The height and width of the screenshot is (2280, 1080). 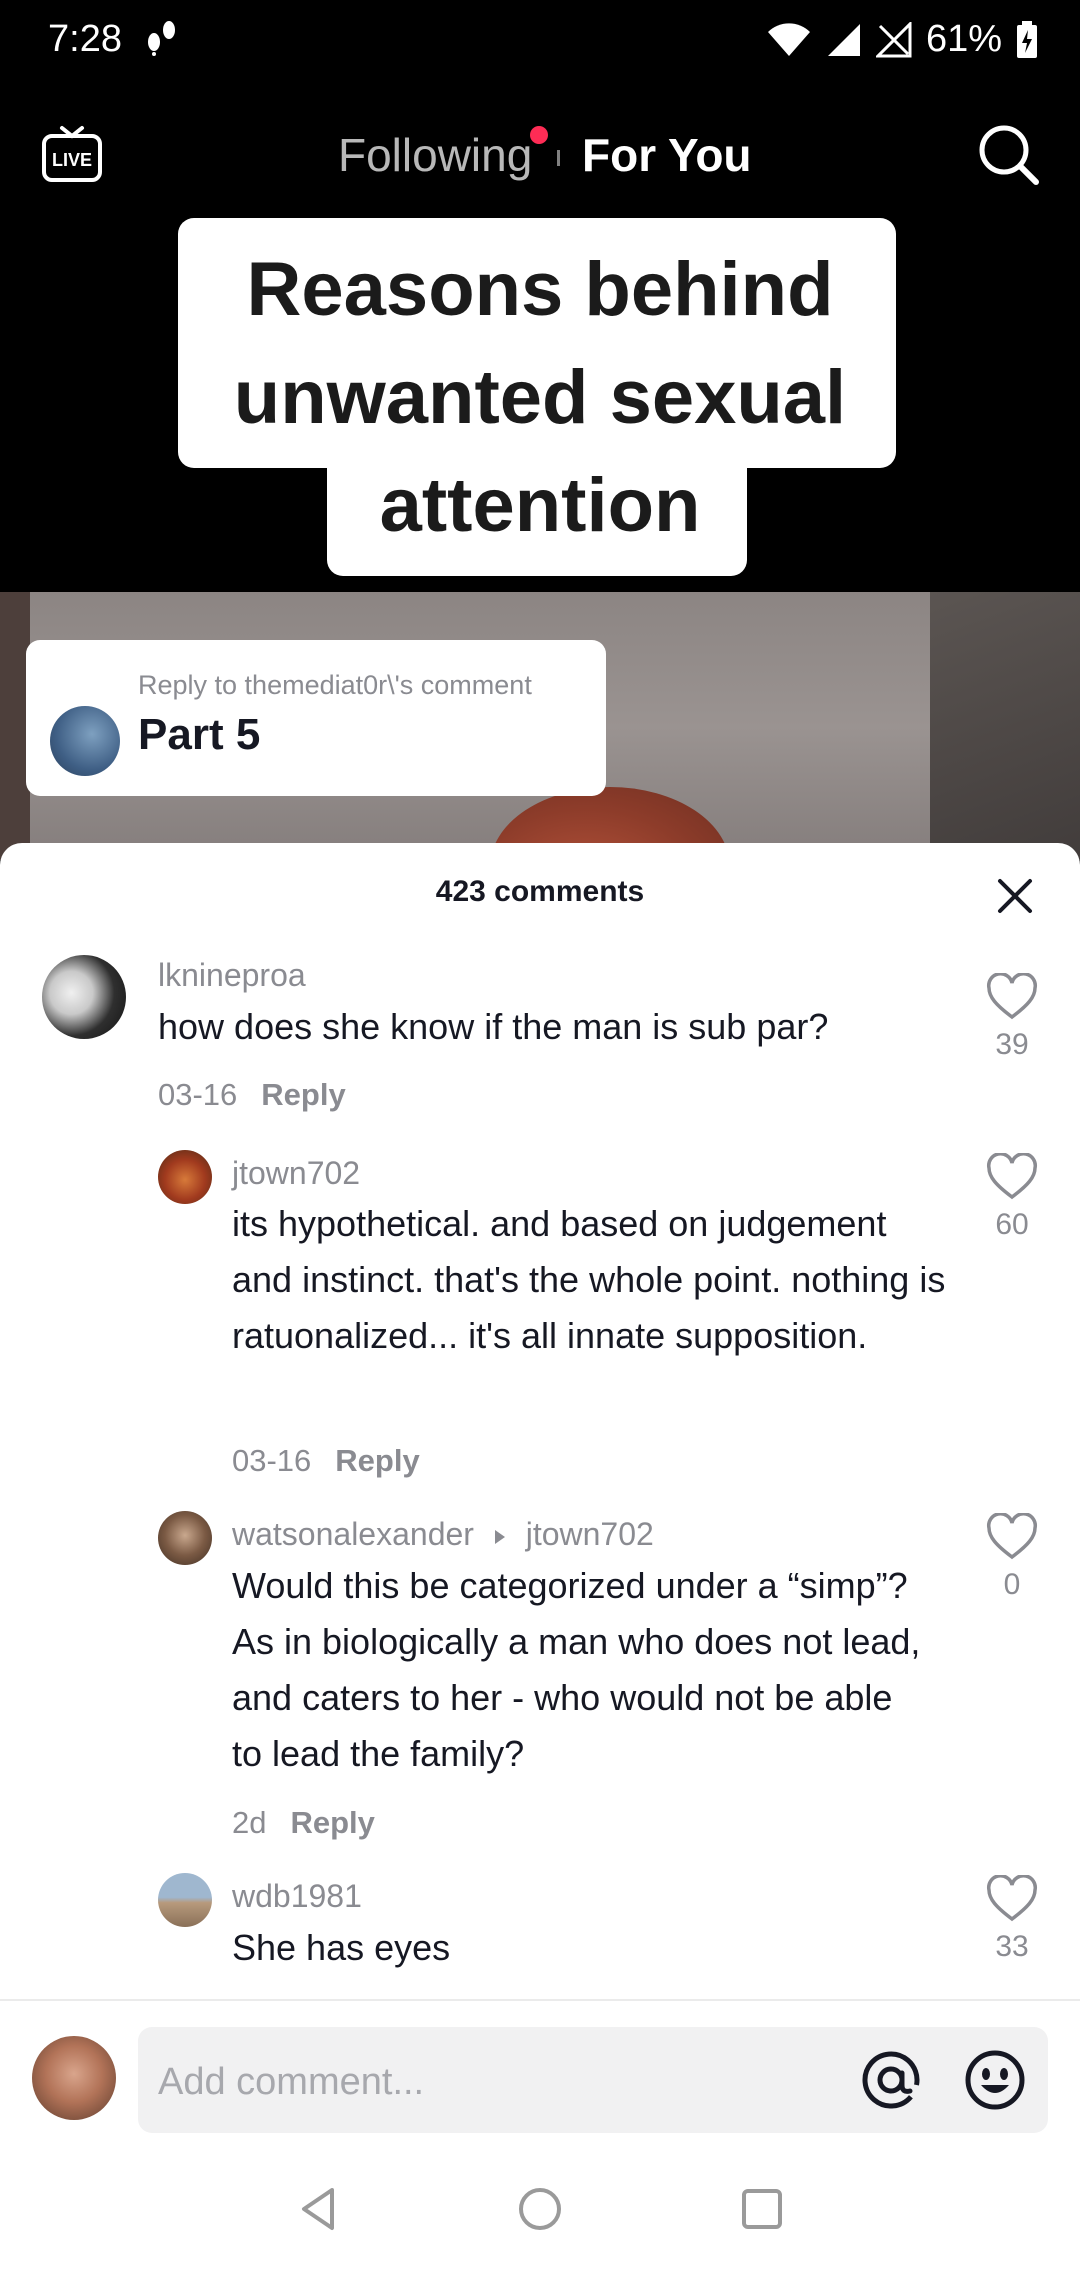 I want to click on comment-username: watsonalexander jtown702, so click(x=443, y=1534).